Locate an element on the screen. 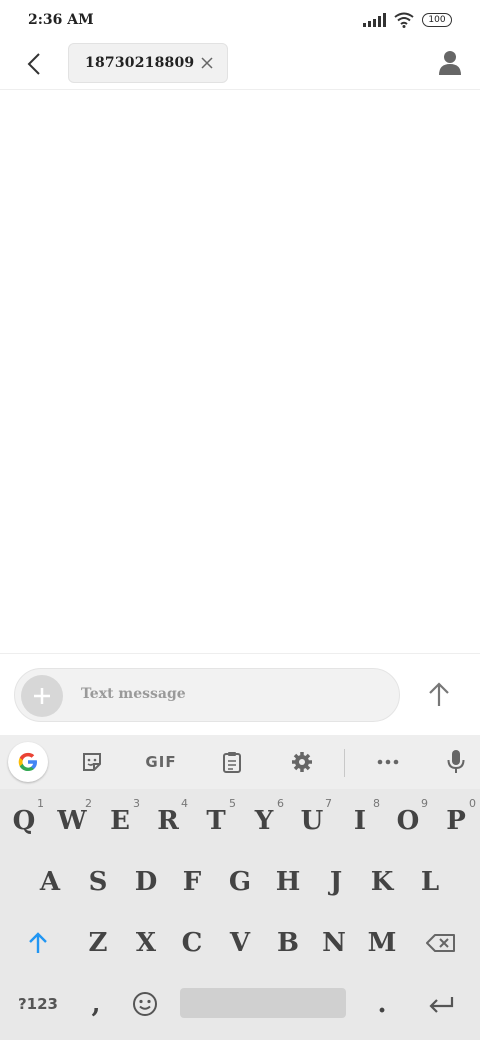  symbols-key: ?123 is located at coordinates (38, 1004).